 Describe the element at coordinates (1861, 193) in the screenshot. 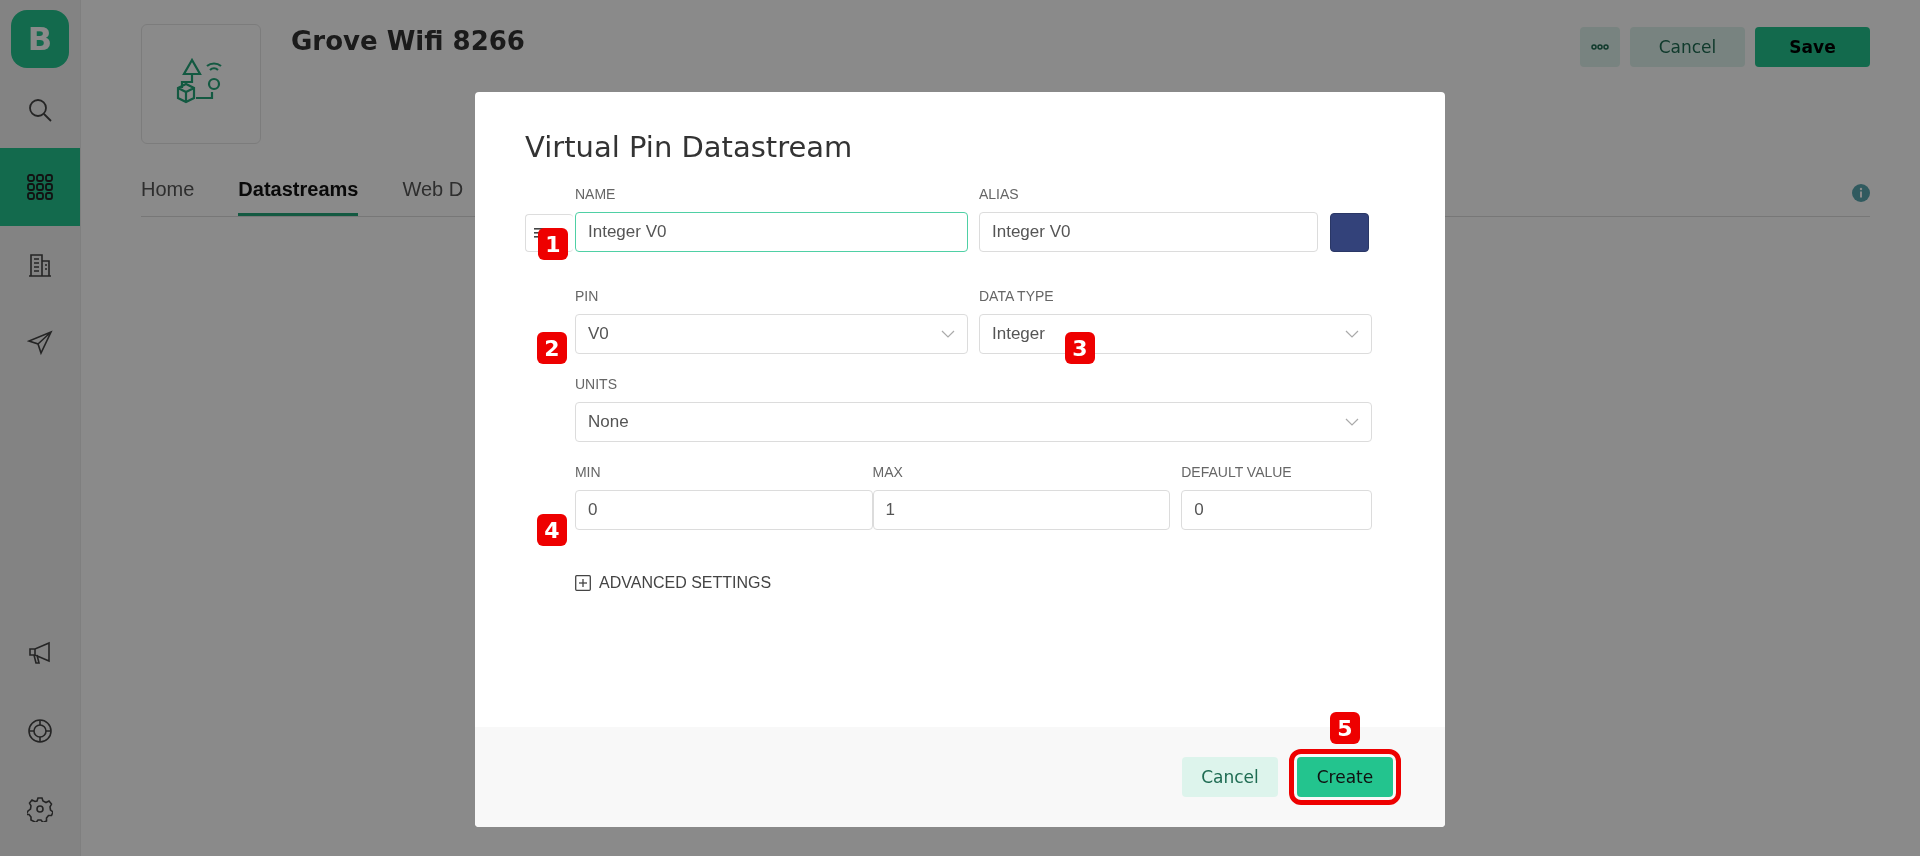

I see `info-icon` at that location.